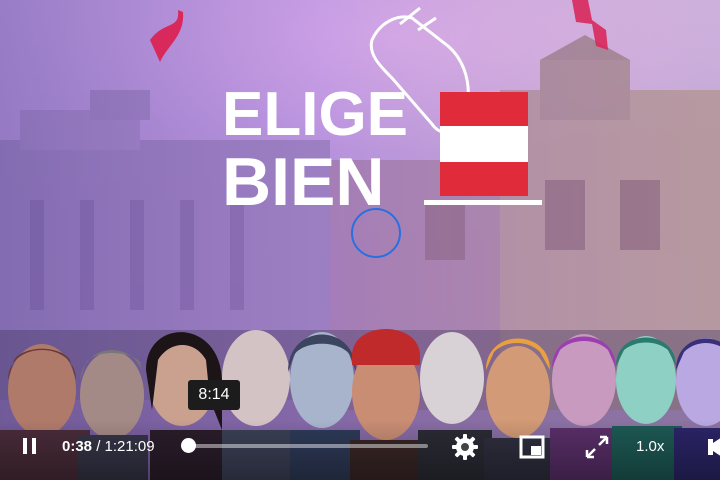 Image resolution: width=720 pixels, height=480 pixels. I want to click on mouse-cursor-ring, so click(376, 233).